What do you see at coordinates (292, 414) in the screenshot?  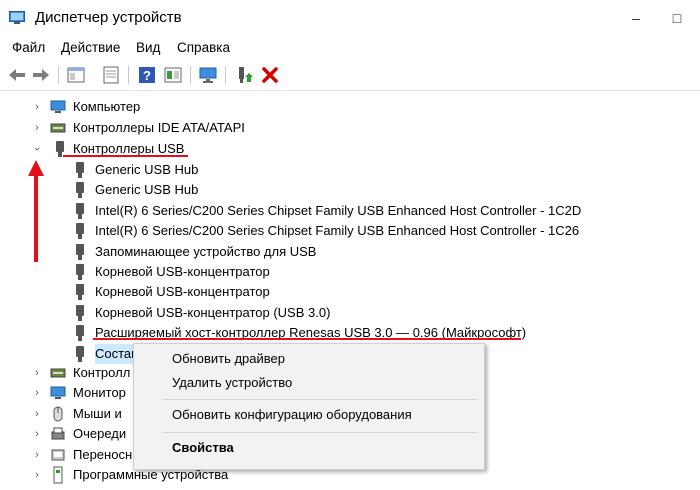 I see `context-scan-hardware: Обновить конфигурацию оборудования` at bounding box center [292, 414].